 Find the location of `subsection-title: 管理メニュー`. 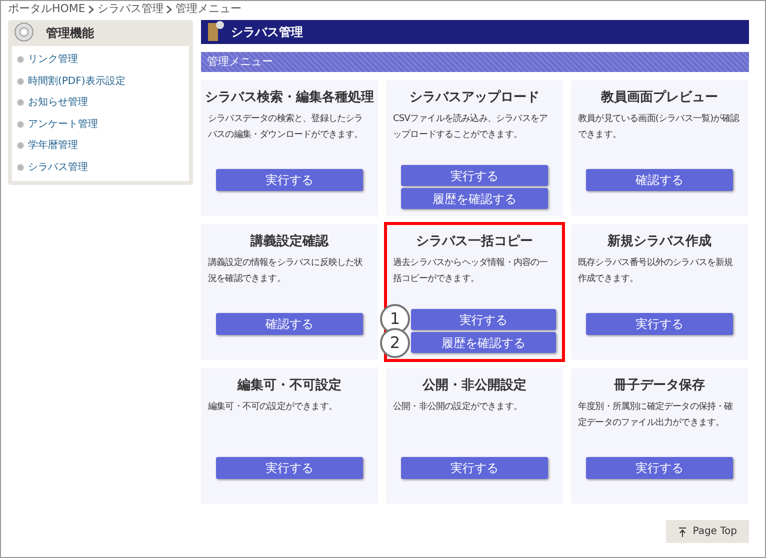

subsection-title: 管理メニュー is located at coordinates (475, 62).